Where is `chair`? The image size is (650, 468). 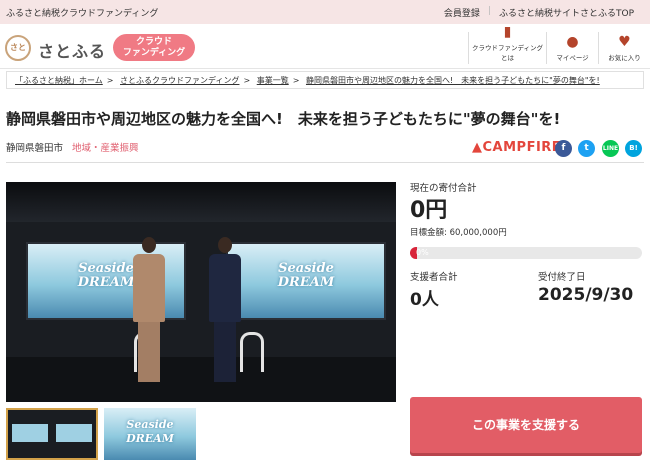
chair is located at coordinates (252, 352).